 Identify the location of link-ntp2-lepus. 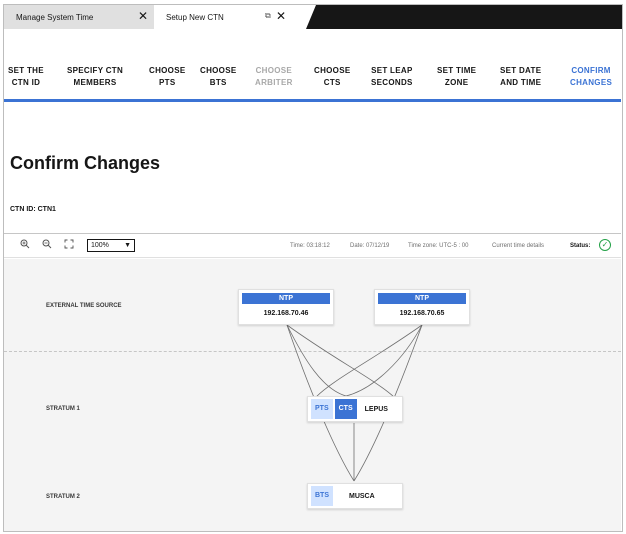
(384, 360).